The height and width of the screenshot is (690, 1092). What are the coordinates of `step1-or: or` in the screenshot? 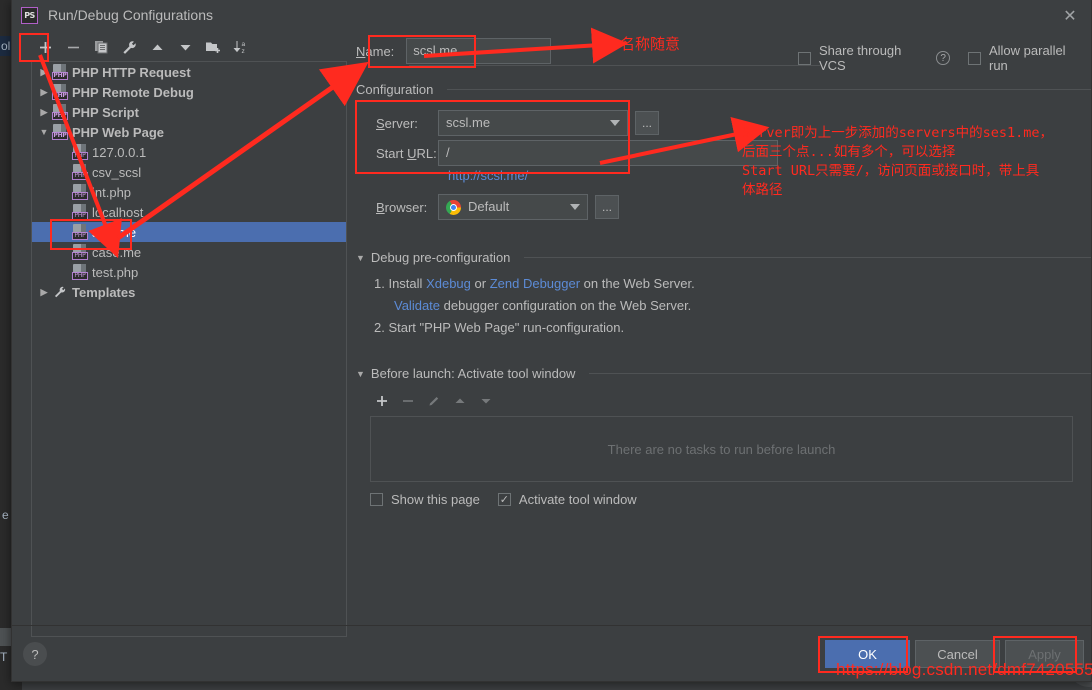 It's located at (480, 283).